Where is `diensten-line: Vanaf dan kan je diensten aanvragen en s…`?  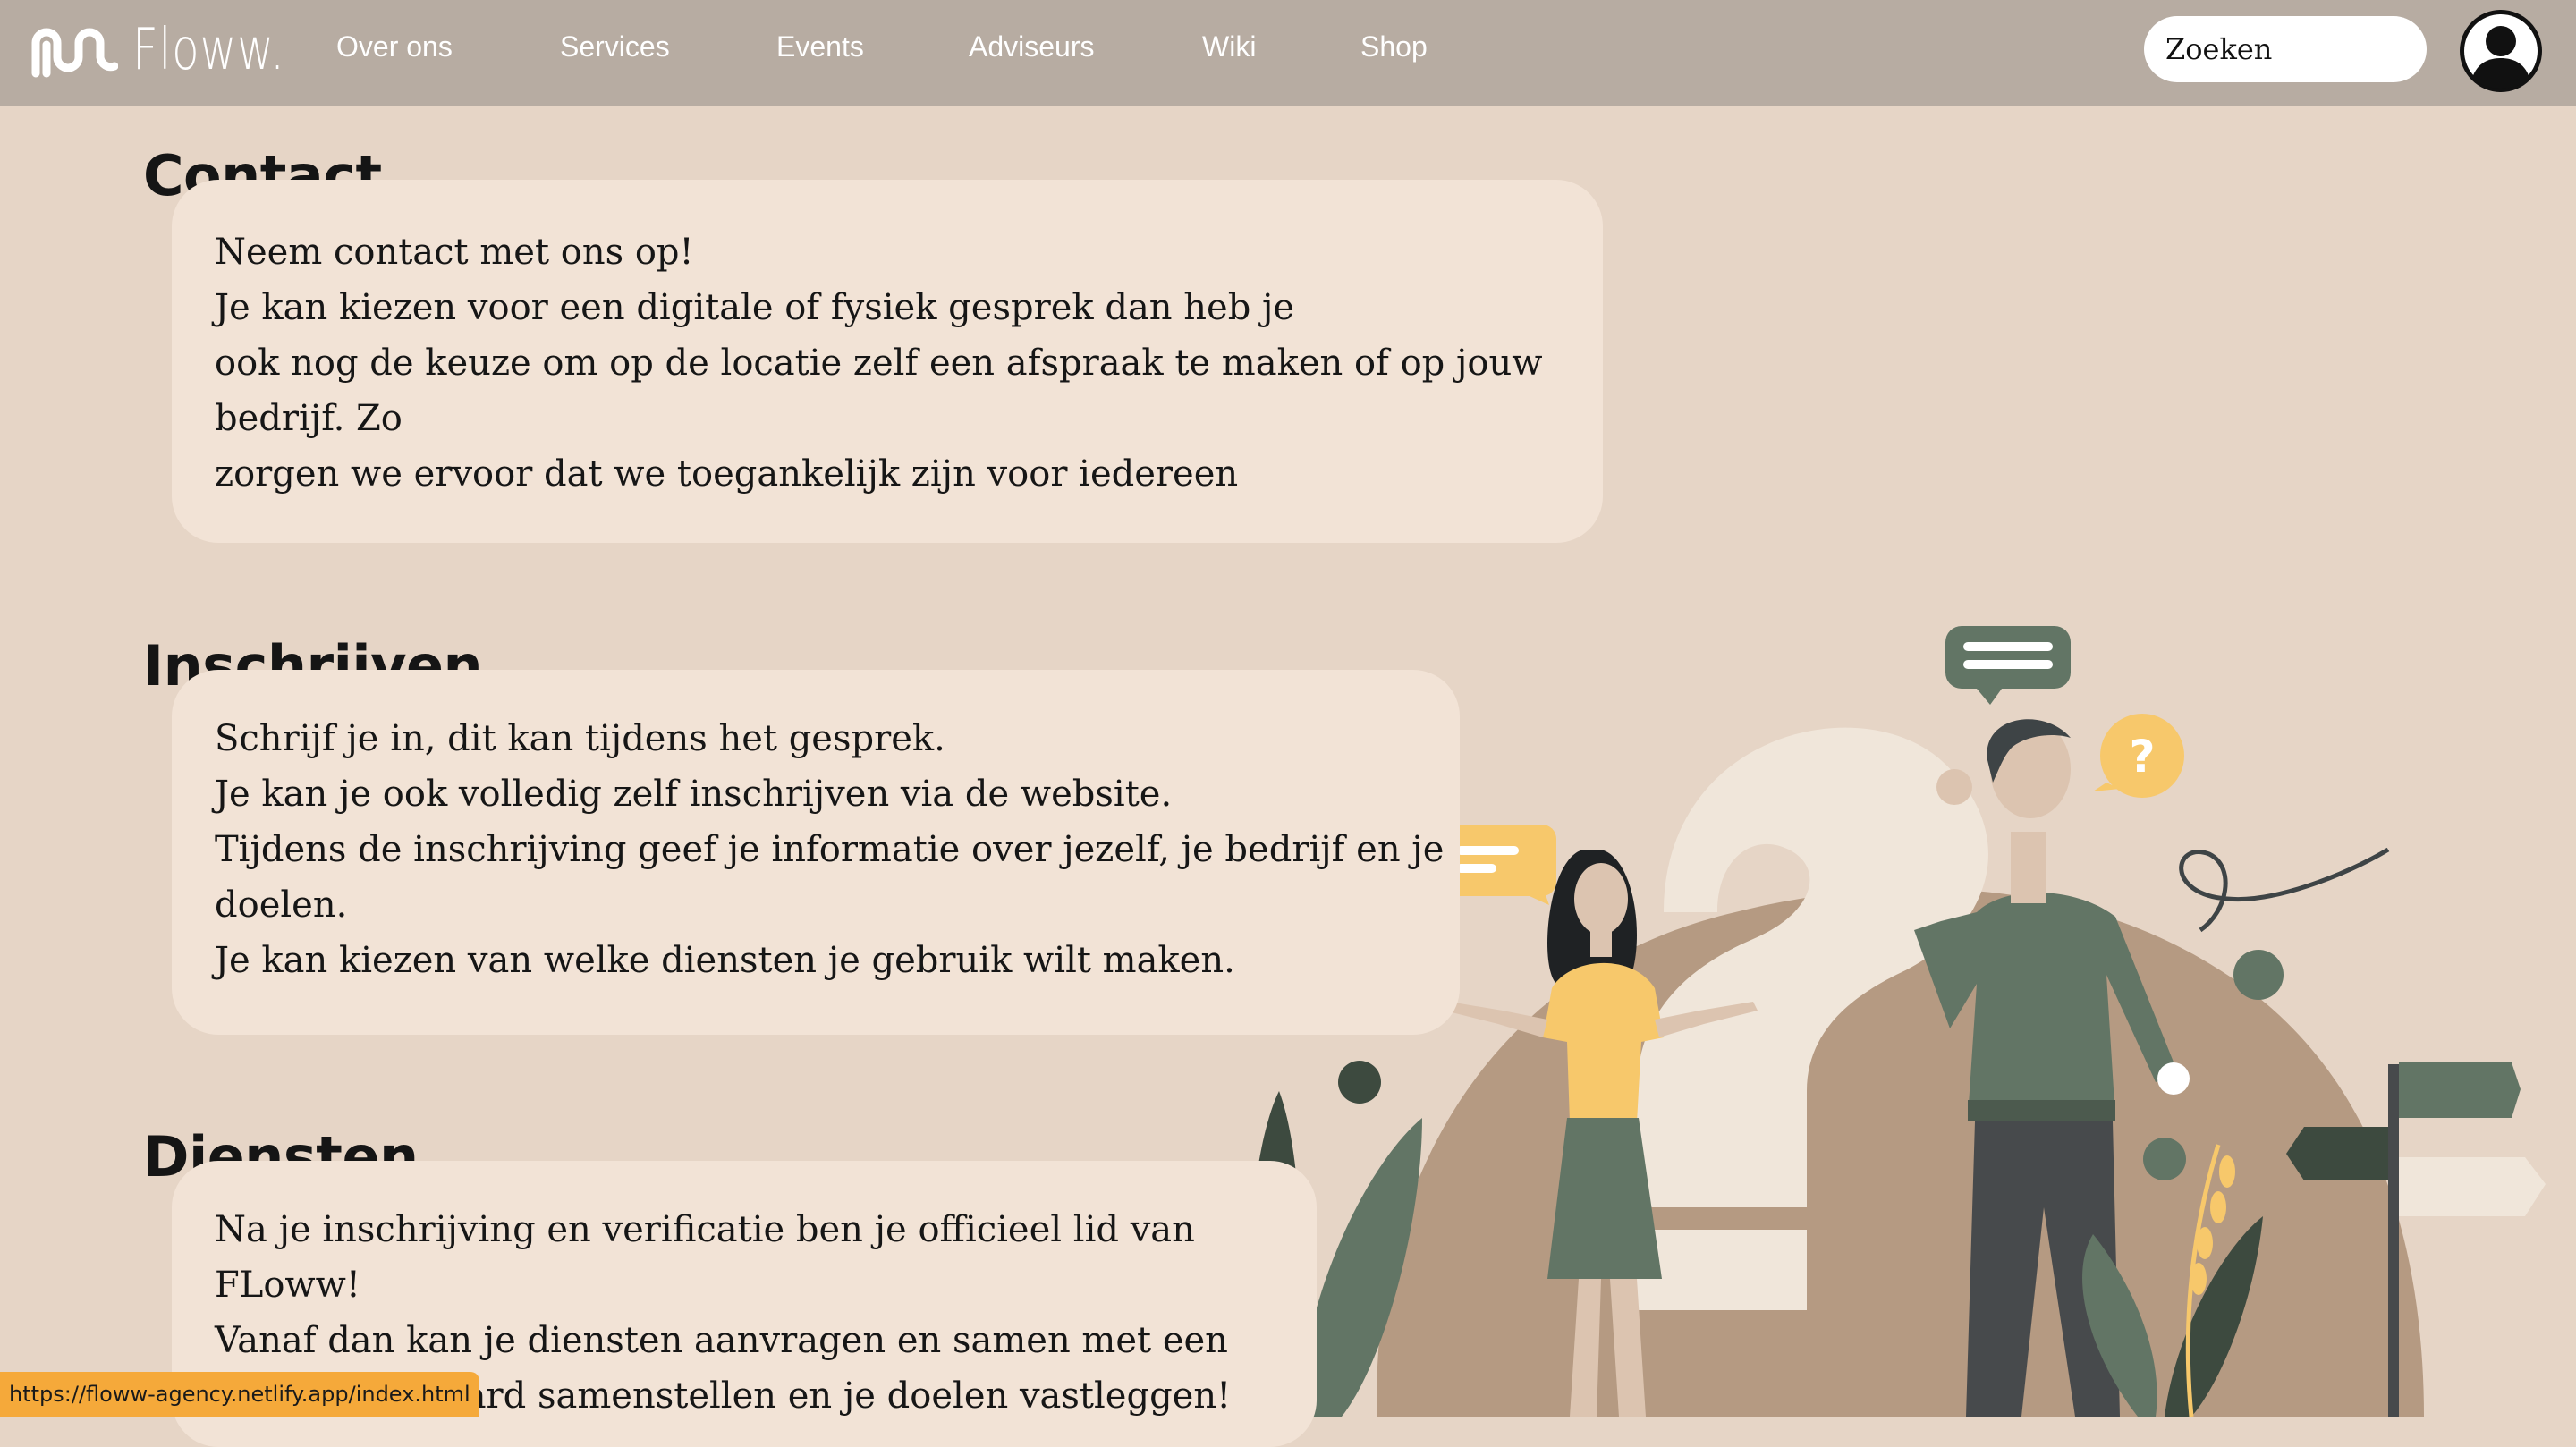
diensten-line: Vanaf dan kan je diensten aanvragen en s… is located at coordinates (721, 1340).